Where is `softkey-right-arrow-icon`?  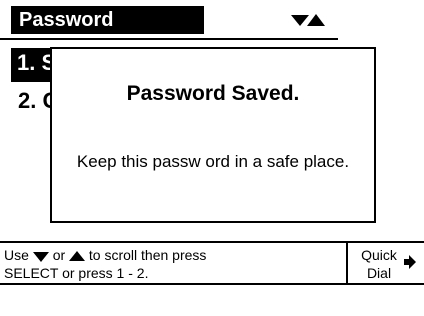
softkey-right-arrow-icon is located at coordinates (410, 262).